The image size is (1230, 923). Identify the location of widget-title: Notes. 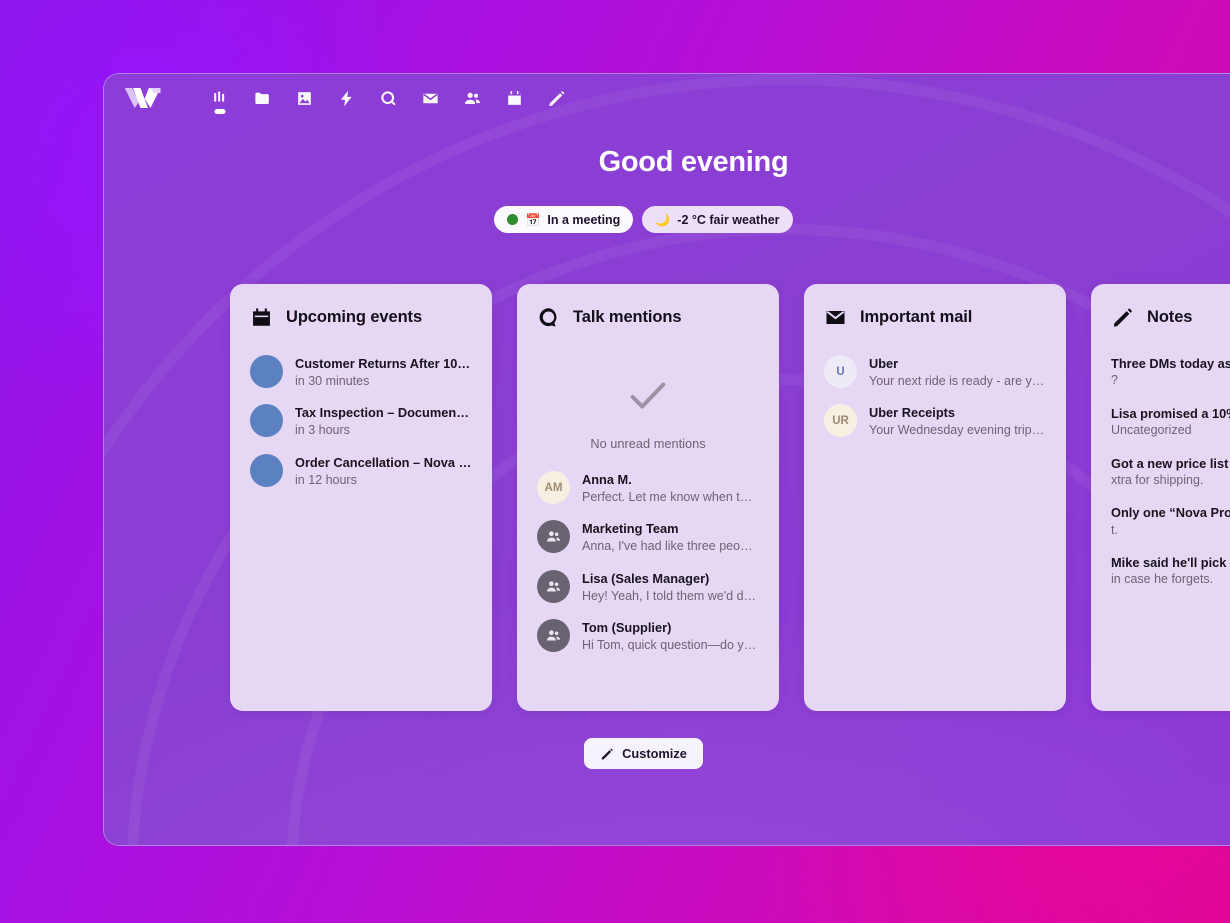
(1170, 317).